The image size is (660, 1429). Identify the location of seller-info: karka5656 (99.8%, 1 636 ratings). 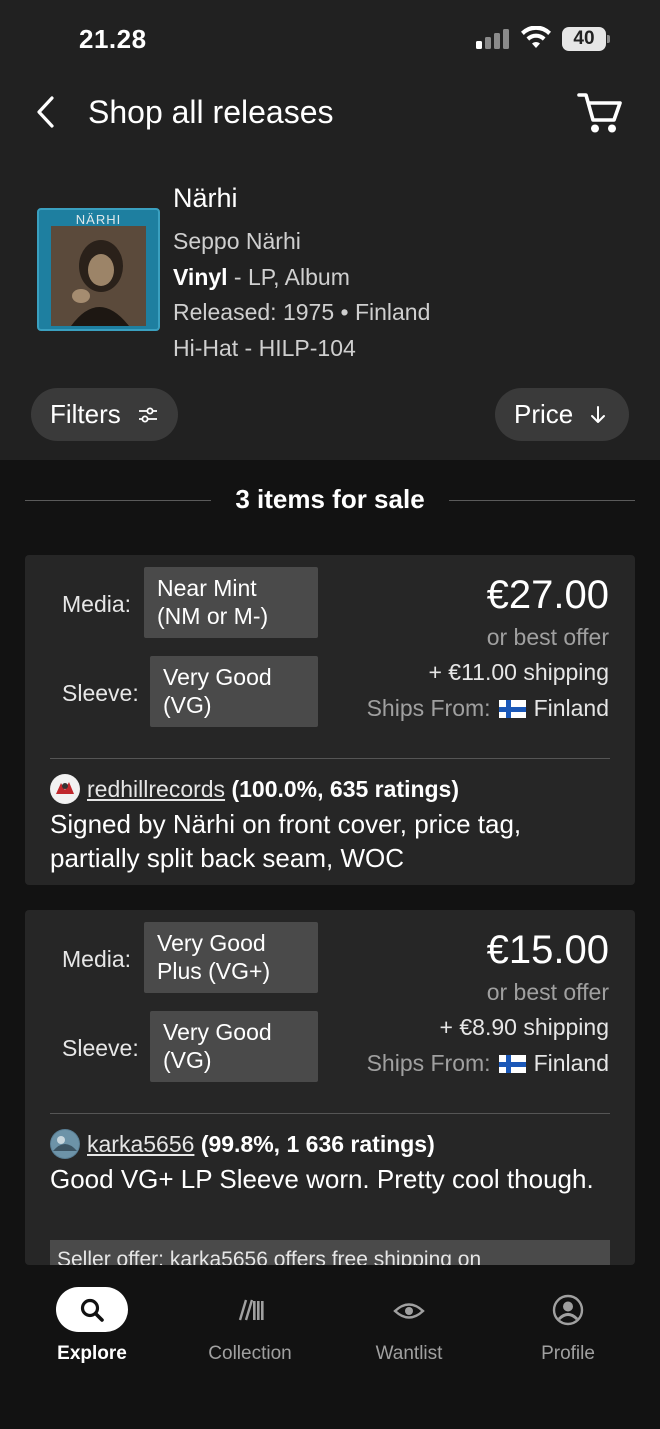
(261, 1144).